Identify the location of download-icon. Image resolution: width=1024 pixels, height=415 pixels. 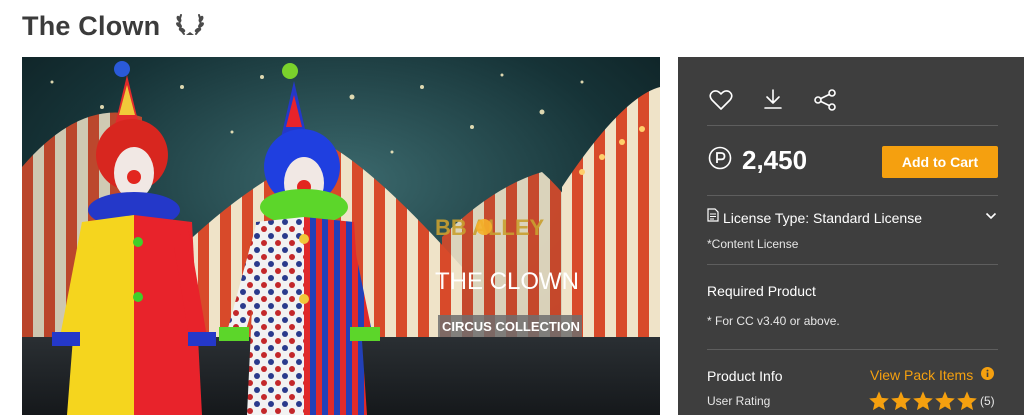
(773, 100).